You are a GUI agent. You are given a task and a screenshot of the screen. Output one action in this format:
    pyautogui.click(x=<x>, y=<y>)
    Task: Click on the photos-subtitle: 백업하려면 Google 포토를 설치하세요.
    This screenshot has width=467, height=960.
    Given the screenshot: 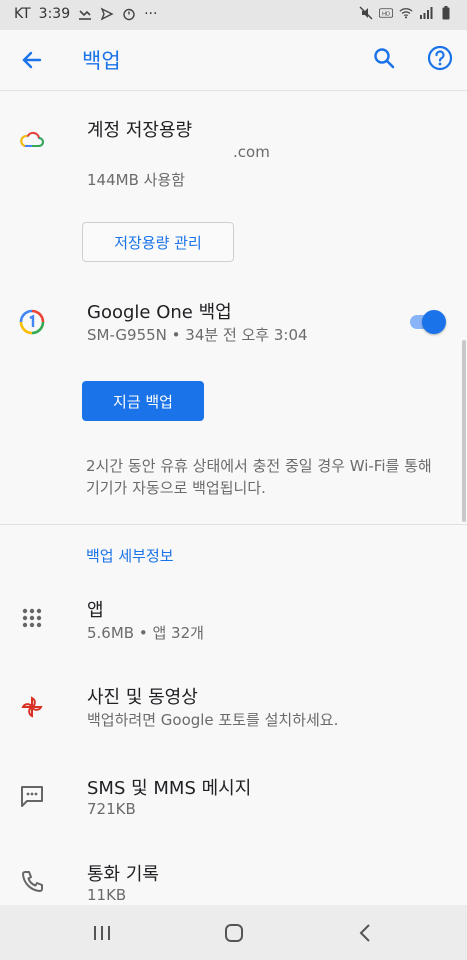 What is the action you would take?
    pyautogui.click(x=213, y=720)
    